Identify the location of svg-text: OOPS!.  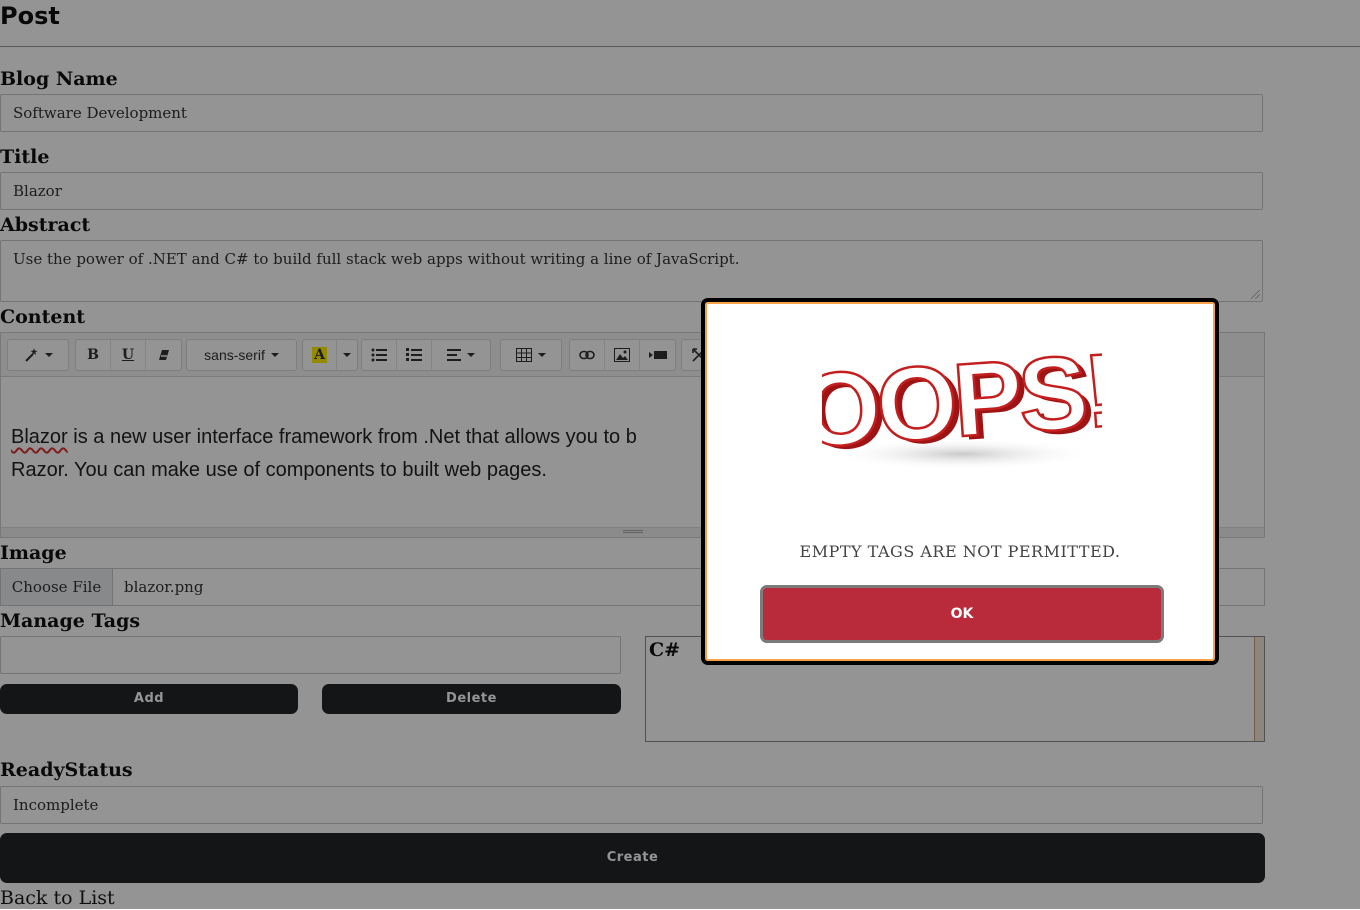
(962, 406).